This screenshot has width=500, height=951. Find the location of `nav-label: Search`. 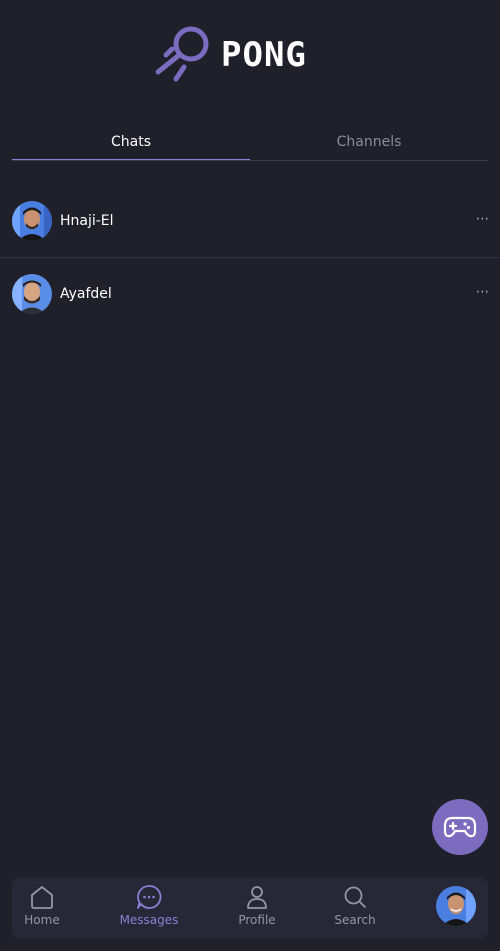

nav-label: Search is located at coordinates (355, 920).